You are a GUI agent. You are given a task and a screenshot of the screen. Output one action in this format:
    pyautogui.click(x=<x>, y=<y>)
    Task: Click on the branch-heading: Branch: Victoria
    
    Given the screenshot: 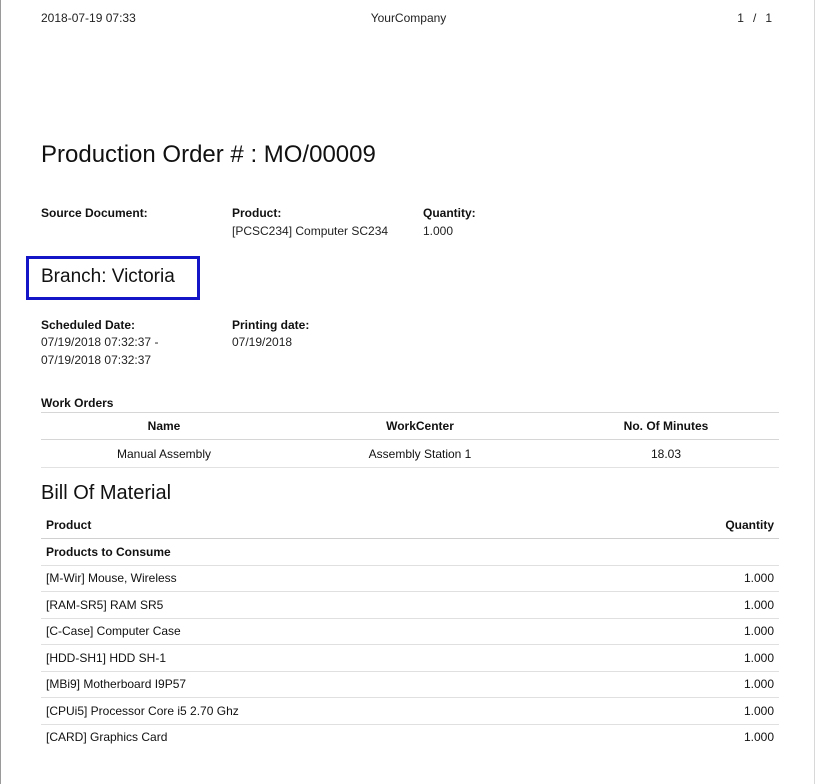 What is the action you would take?
    pyautogui.click(x=108, y=276)
    